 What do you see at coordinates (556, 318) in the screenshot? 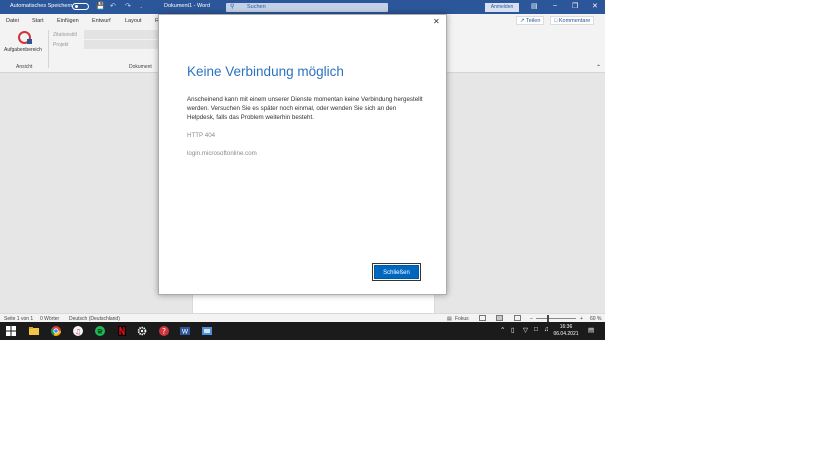
I see `zoom-slider` at bounding box center [556, 318].